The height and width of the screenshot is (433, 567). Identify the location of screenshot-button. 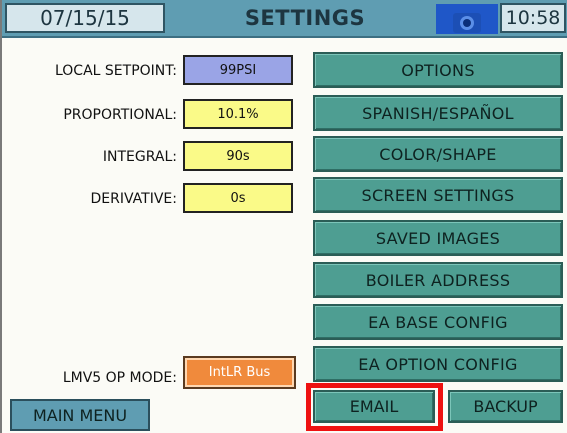
(467, 19).